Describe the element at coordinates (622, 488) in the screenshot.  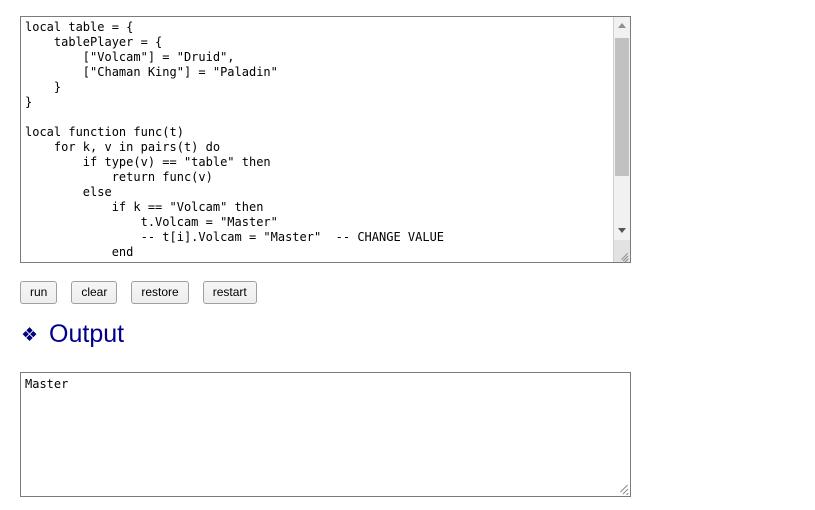
I see `output-resize-grip-icon` at that location.